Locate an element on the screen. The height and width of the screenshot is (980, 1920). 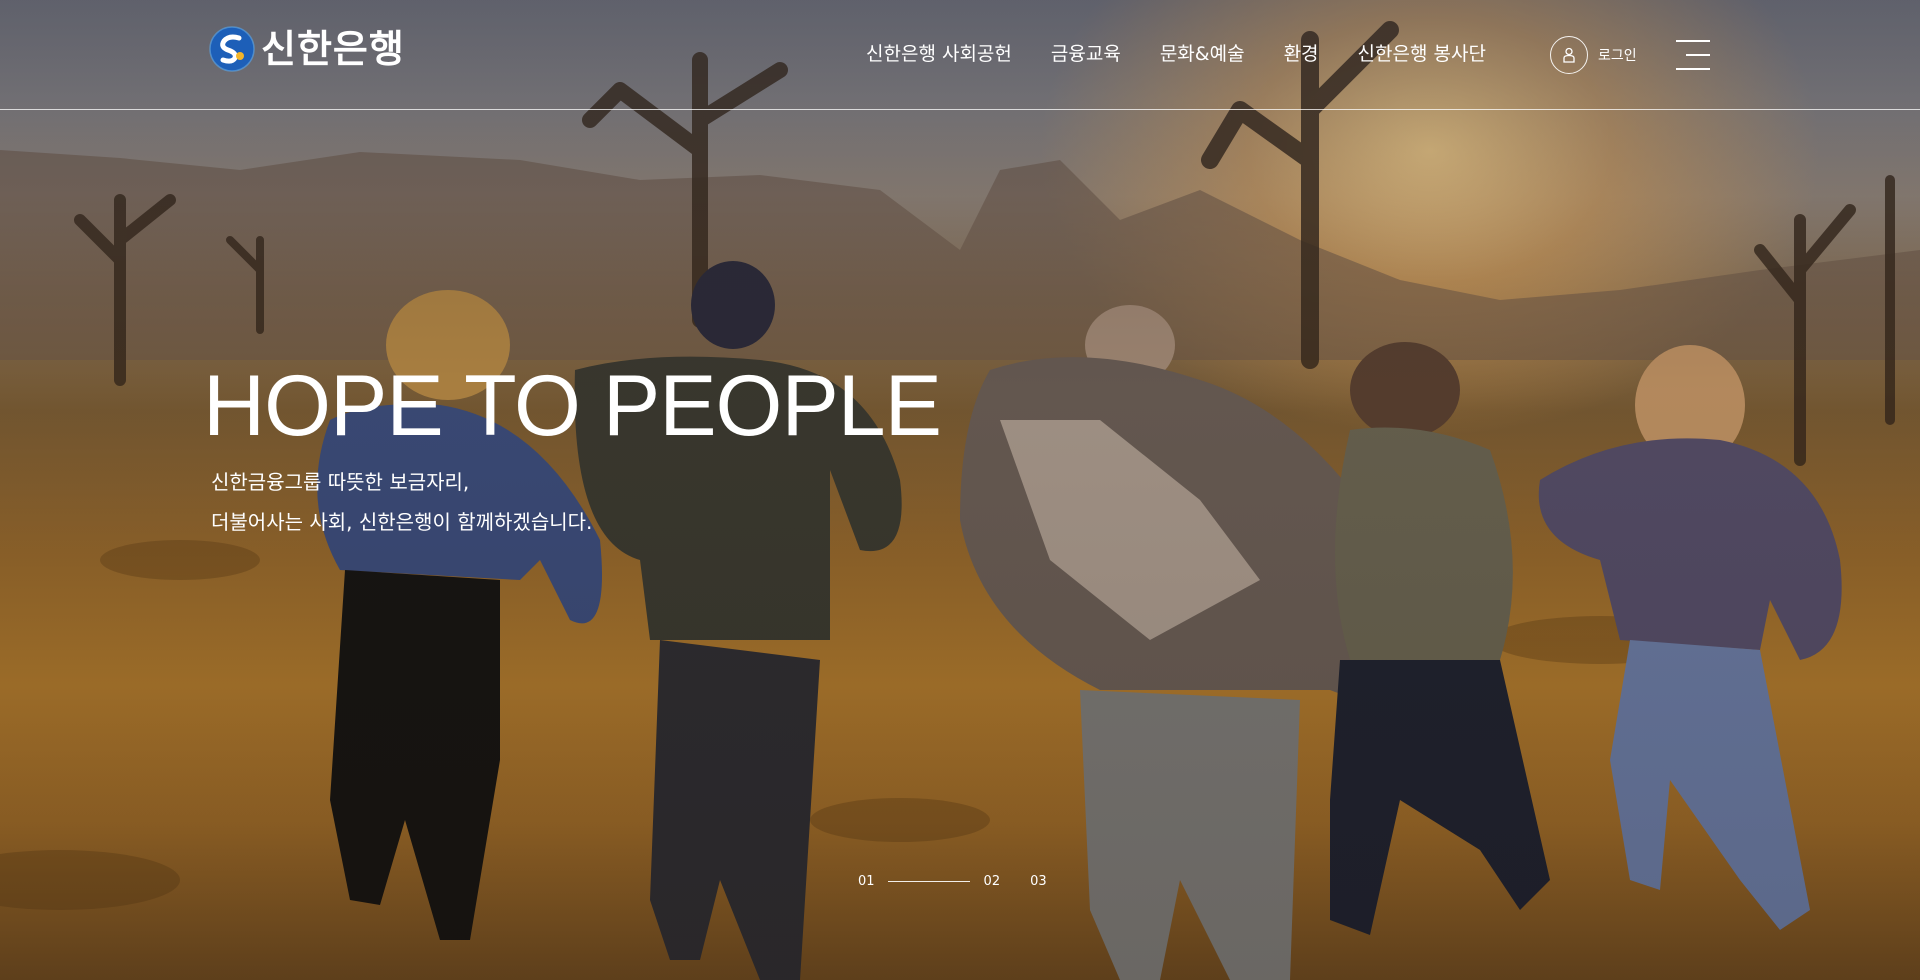
main-nav: 신한은행 사회공헌 금융교육 문화&예술 환경 신한은행 봉사단 is located at coordinates (1195, 54).